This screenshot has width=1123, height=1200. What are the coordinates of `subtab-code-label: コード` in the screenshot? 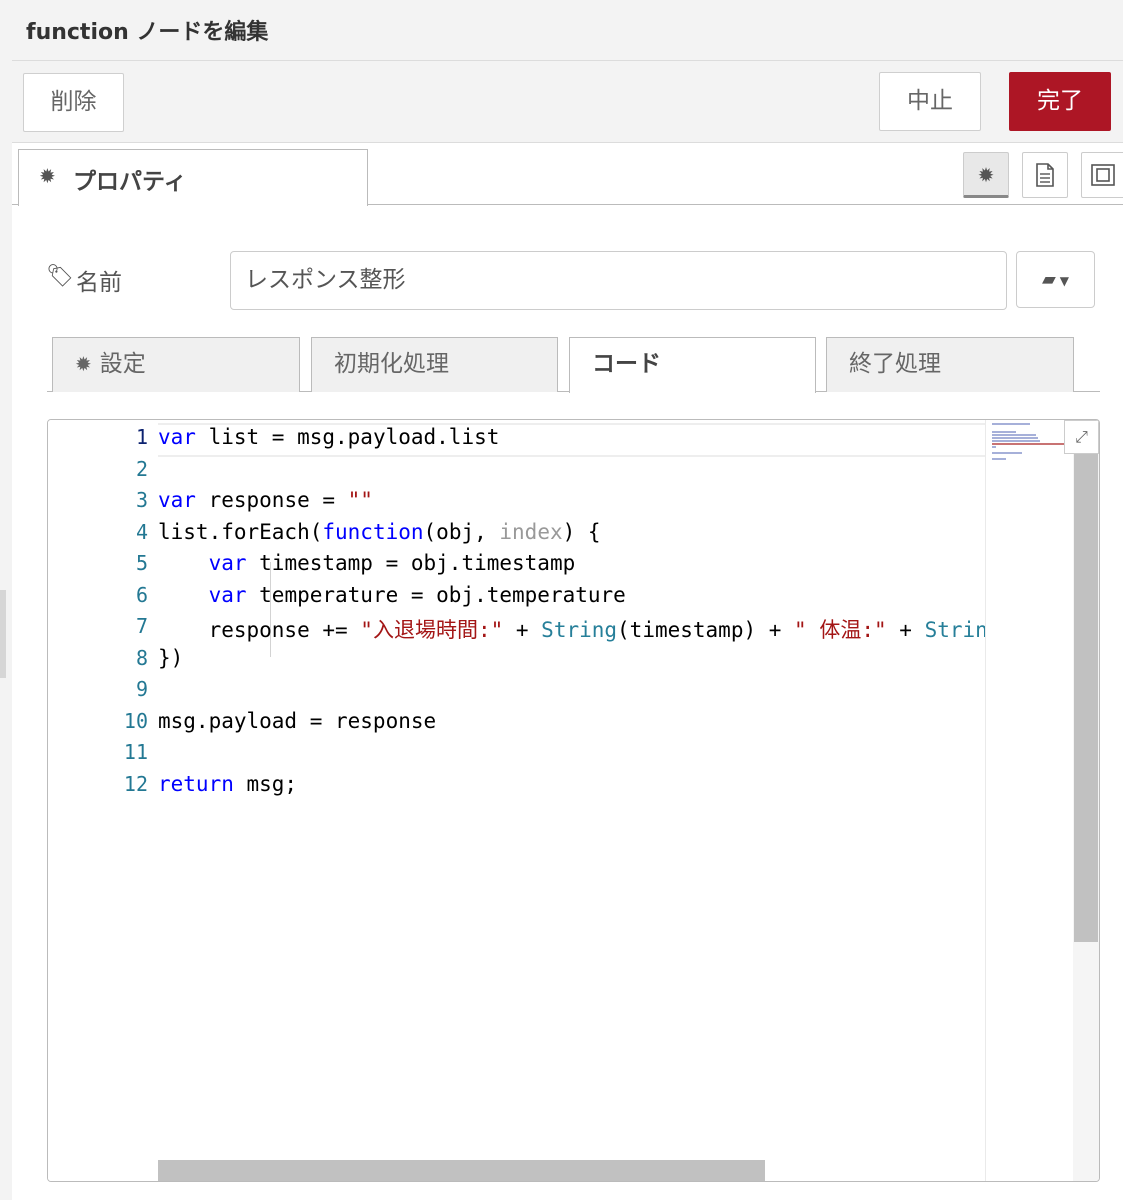 It's located at (626, 364).